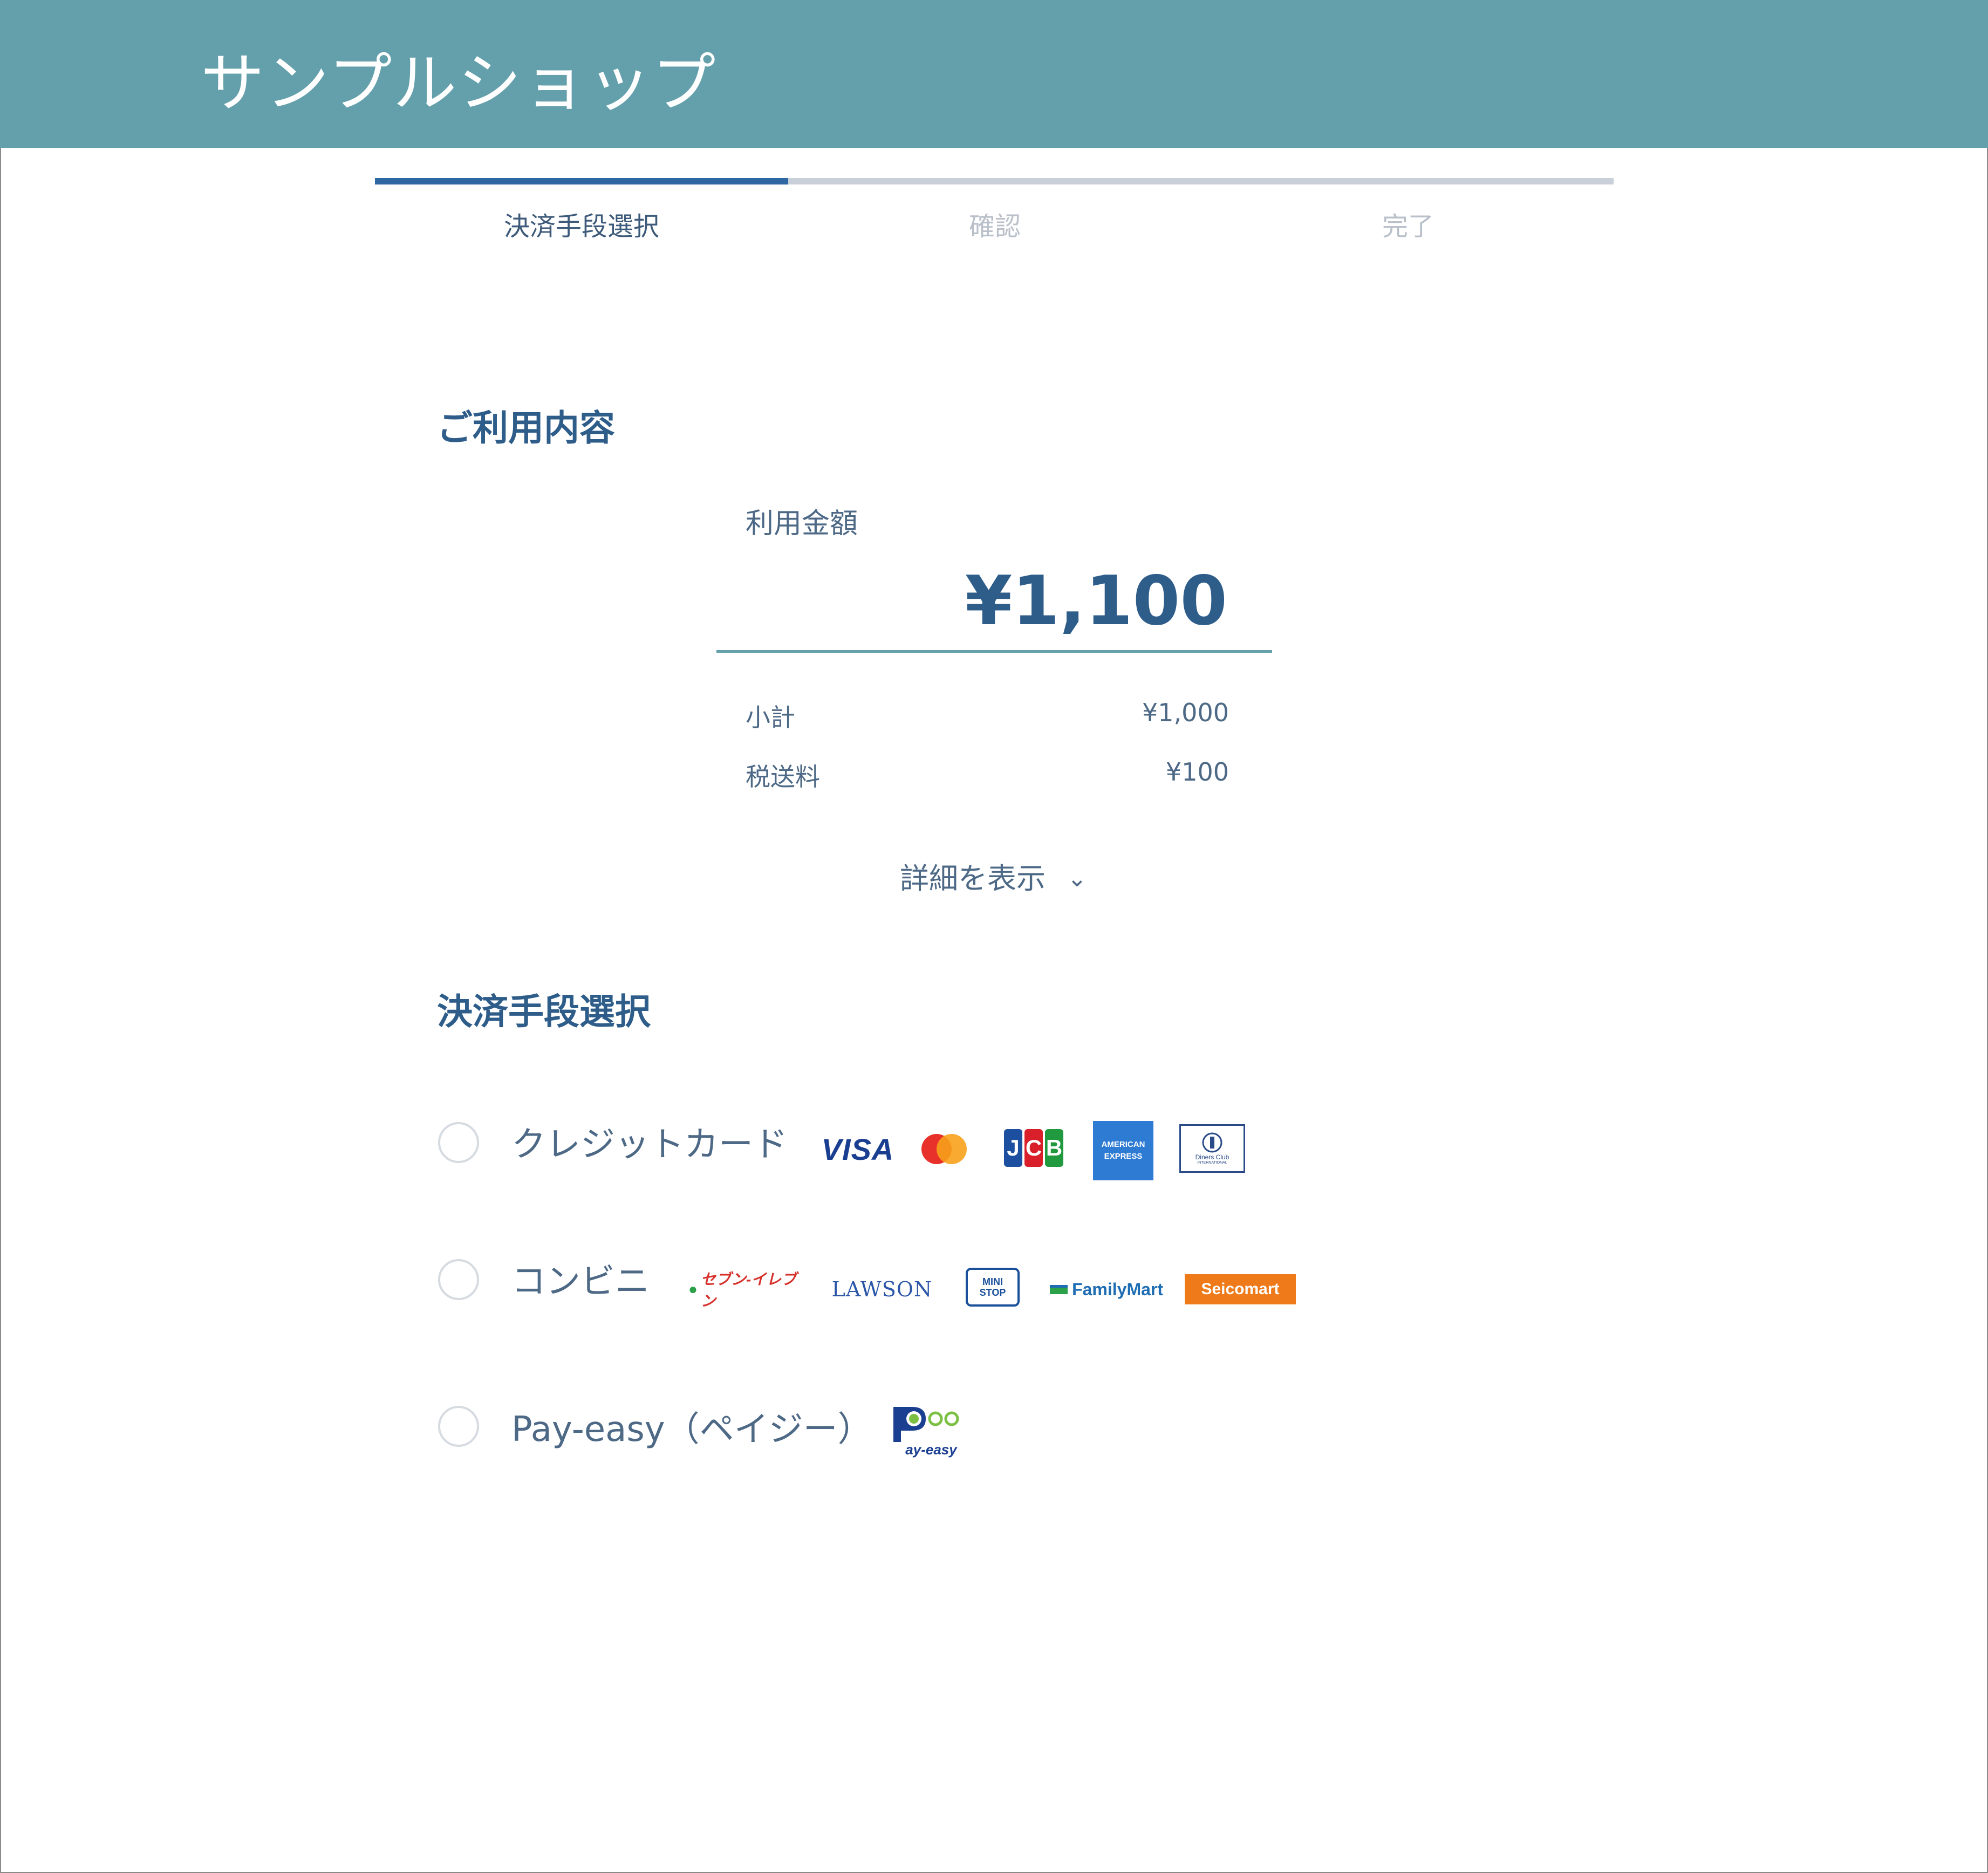 This screenshot has height=1873, width=1988. I want to click on tax-shipping-value: ¥100, so click(1197, 772).